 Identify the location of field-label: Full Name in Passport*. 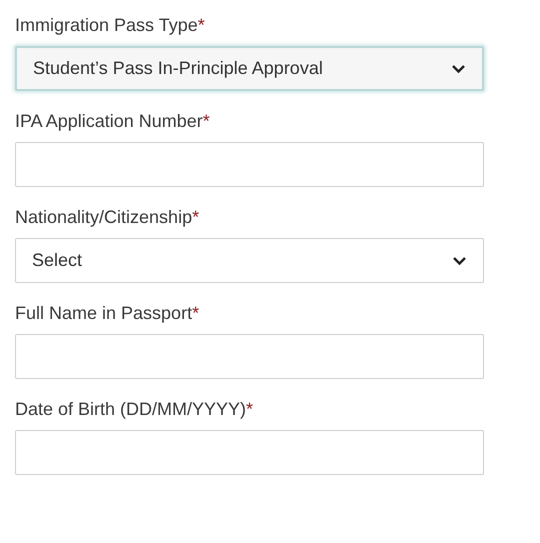
(107, 313).